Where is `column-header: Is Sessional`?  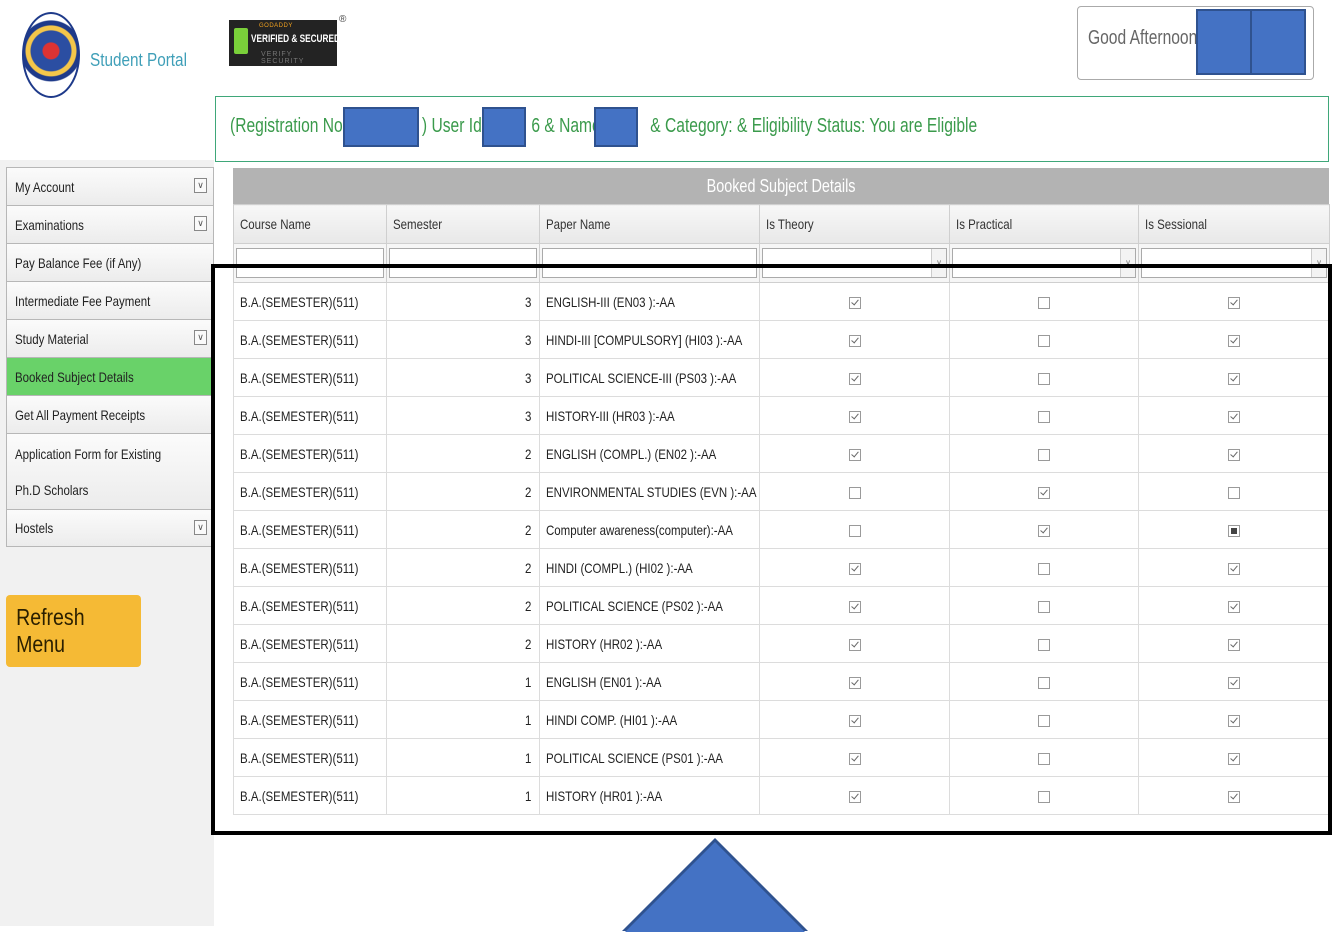 column-header: Is Sessional is located at coordinates (1234, 224).